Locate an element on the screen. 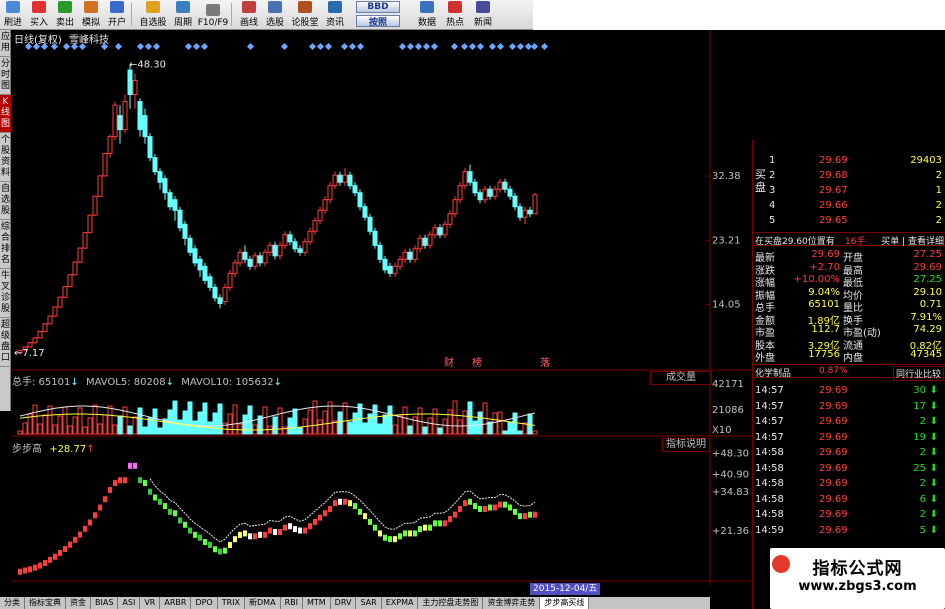  toolbar-button-7: F10/F9 is located at coordinates (213, 15).